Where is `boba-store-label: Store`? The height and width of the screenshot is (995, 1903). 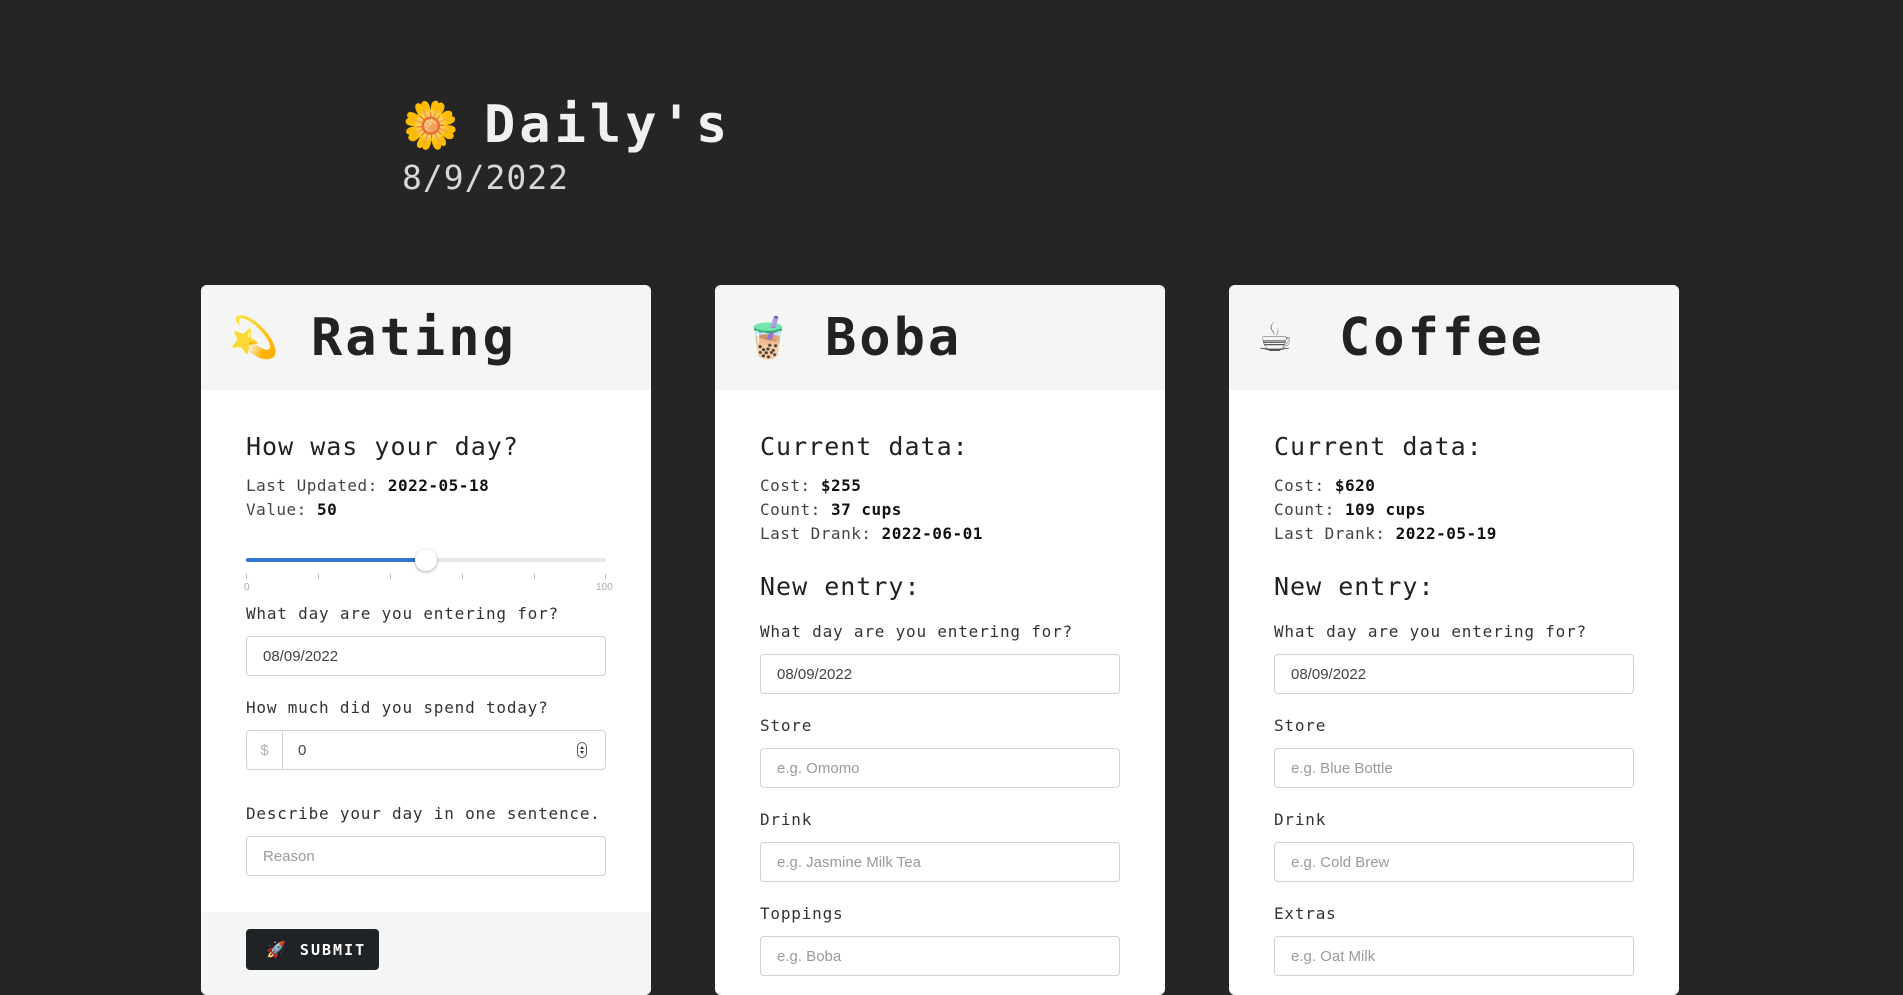
boba-store-label: Store is located at coordinates (786, 725).